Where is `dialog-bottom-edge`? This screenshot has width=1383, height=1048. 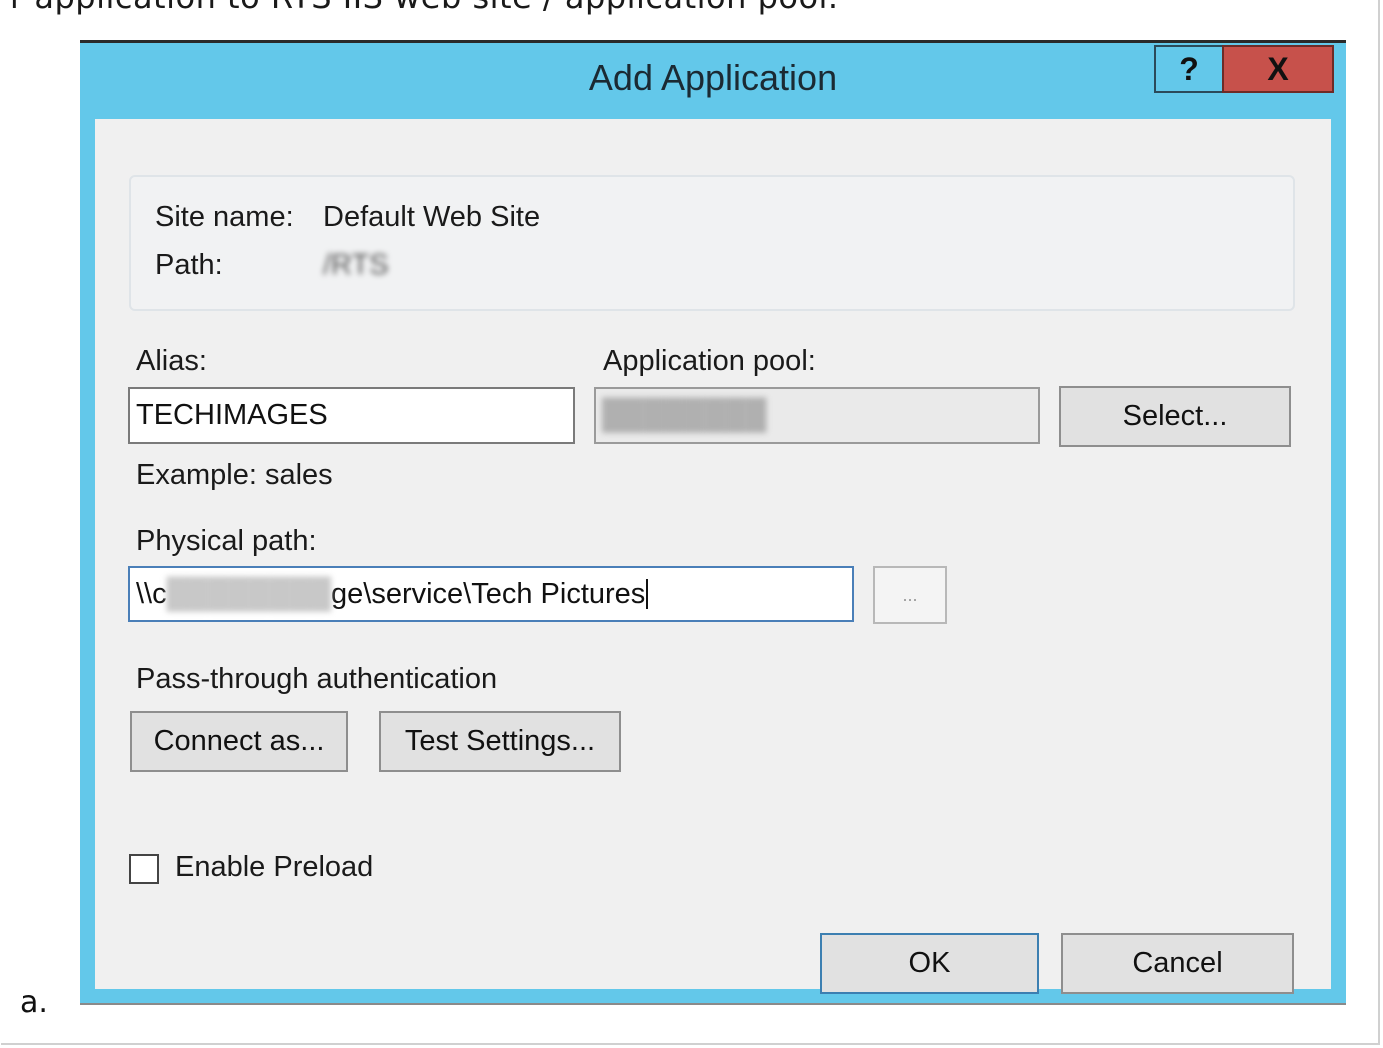
dialog-bottom-edge is located at coordinates (713, 1004).